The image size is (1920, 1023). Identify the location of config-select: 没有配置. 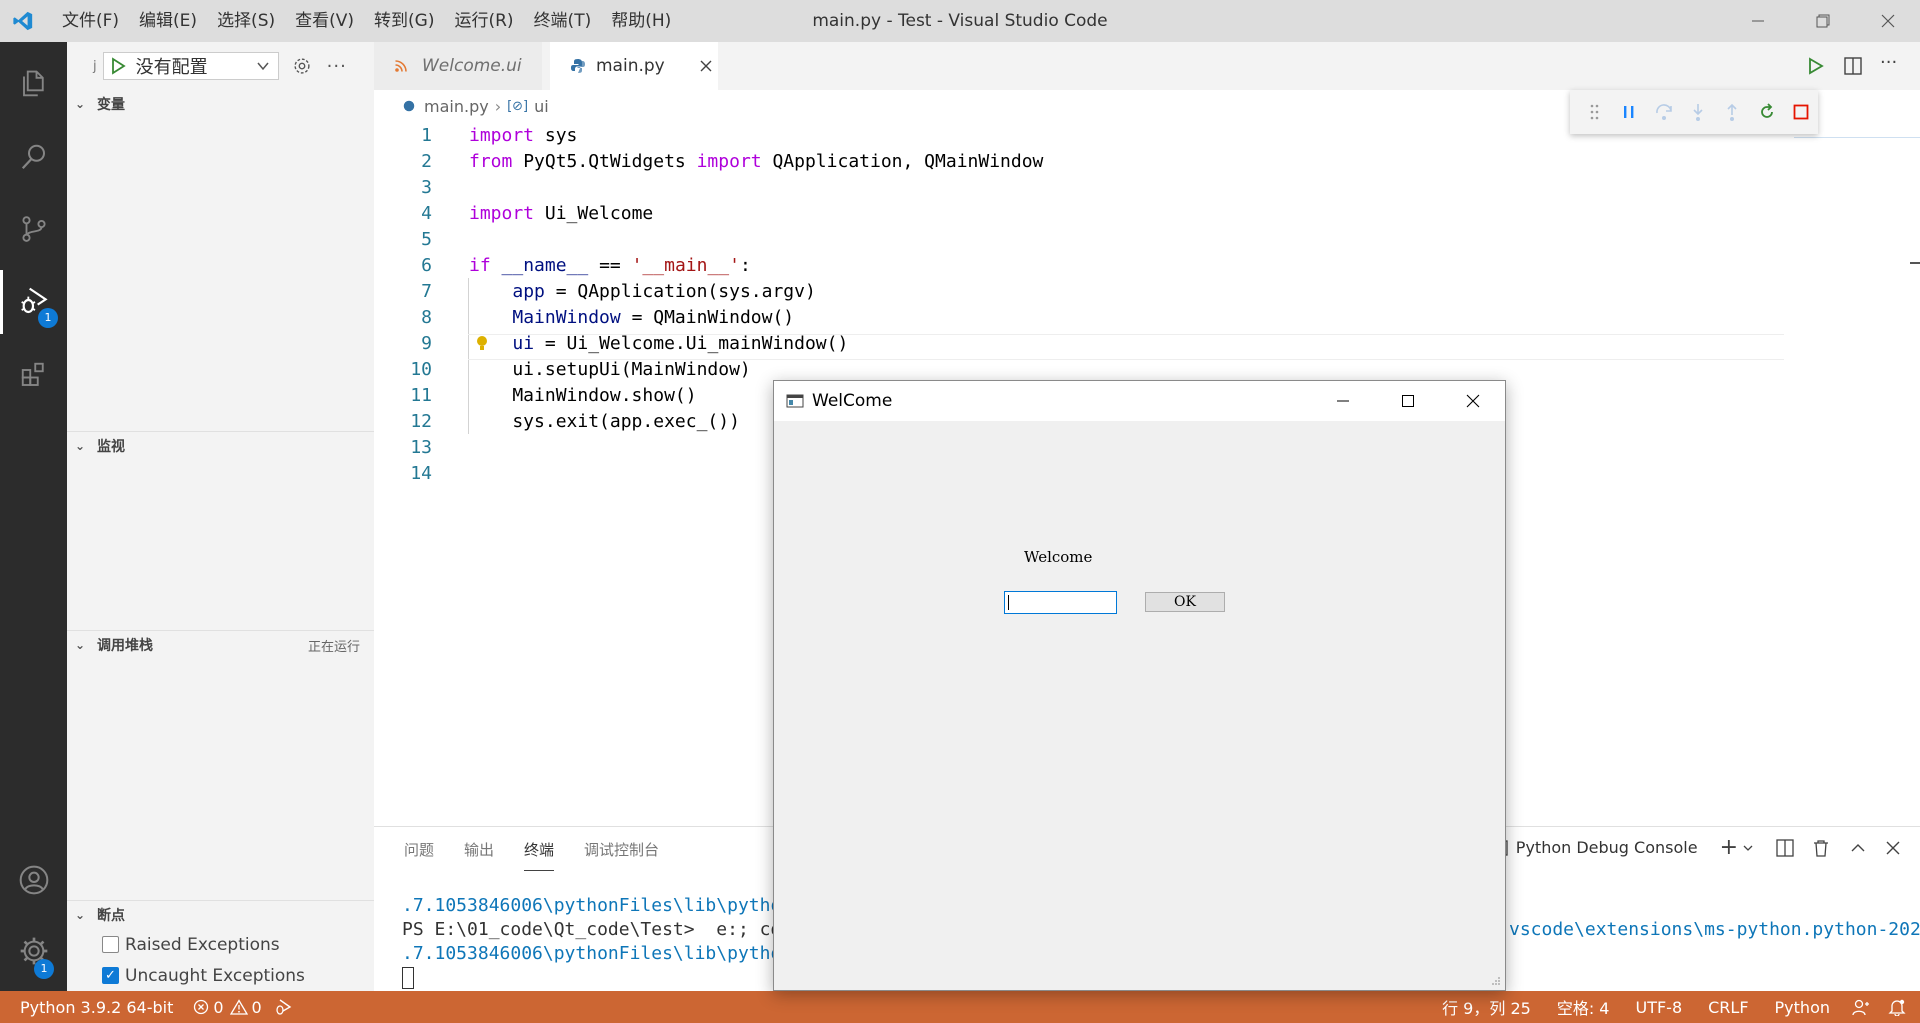
(190, 66).